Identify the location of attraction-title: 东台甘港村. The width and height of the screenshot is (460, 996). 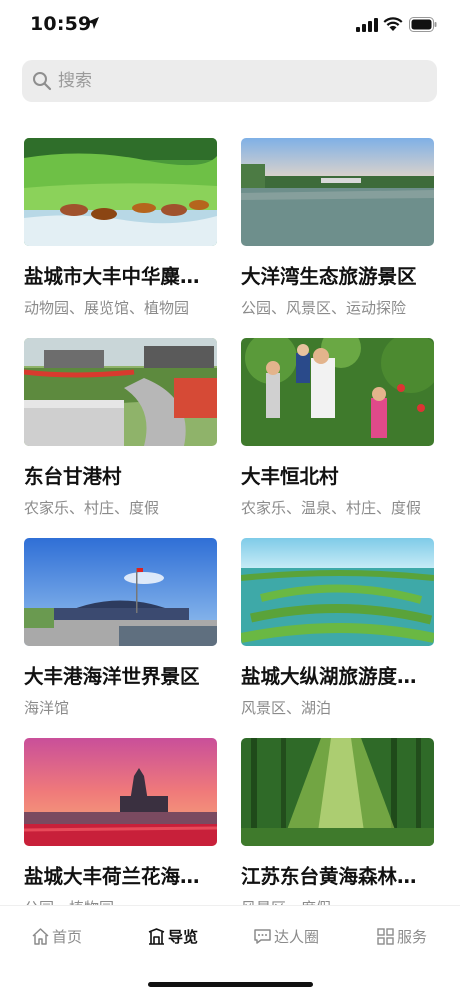
(73, 476).